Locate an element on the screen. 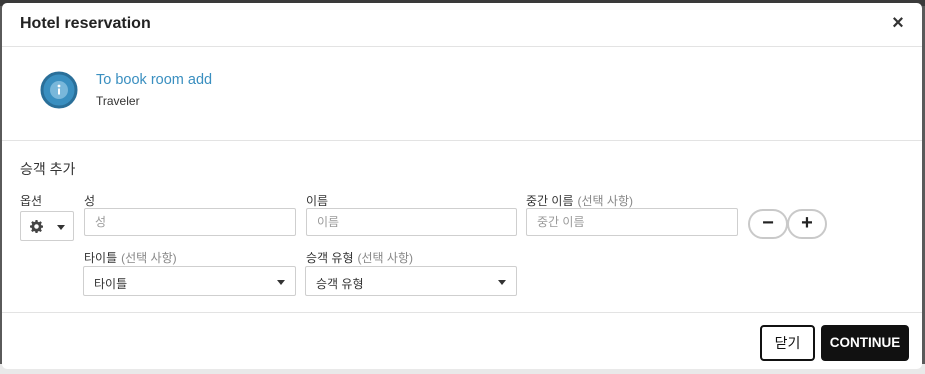  options-label: 옵션 is located at coordinates (31, 201).